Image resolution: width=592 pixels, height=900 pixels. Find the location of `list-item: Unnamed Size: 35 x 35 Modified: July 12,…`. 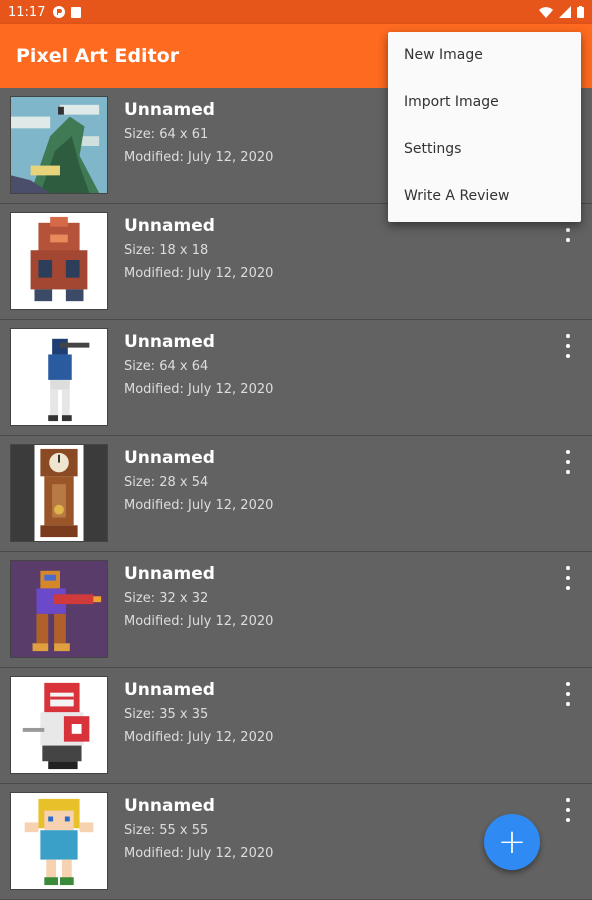

list-item: Unnamed Size: 35 x 35 Modified: July 12,… is located at coordinates (296, 726).